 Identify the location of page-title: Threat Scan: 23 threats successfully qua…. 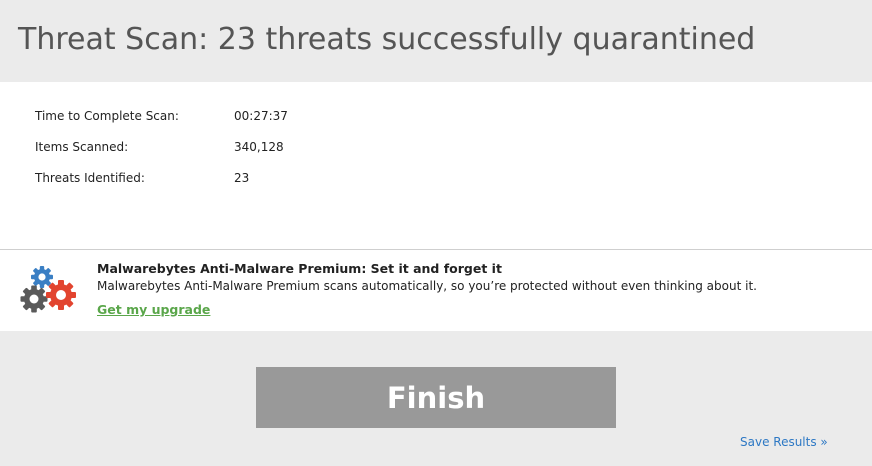
(387, 39).